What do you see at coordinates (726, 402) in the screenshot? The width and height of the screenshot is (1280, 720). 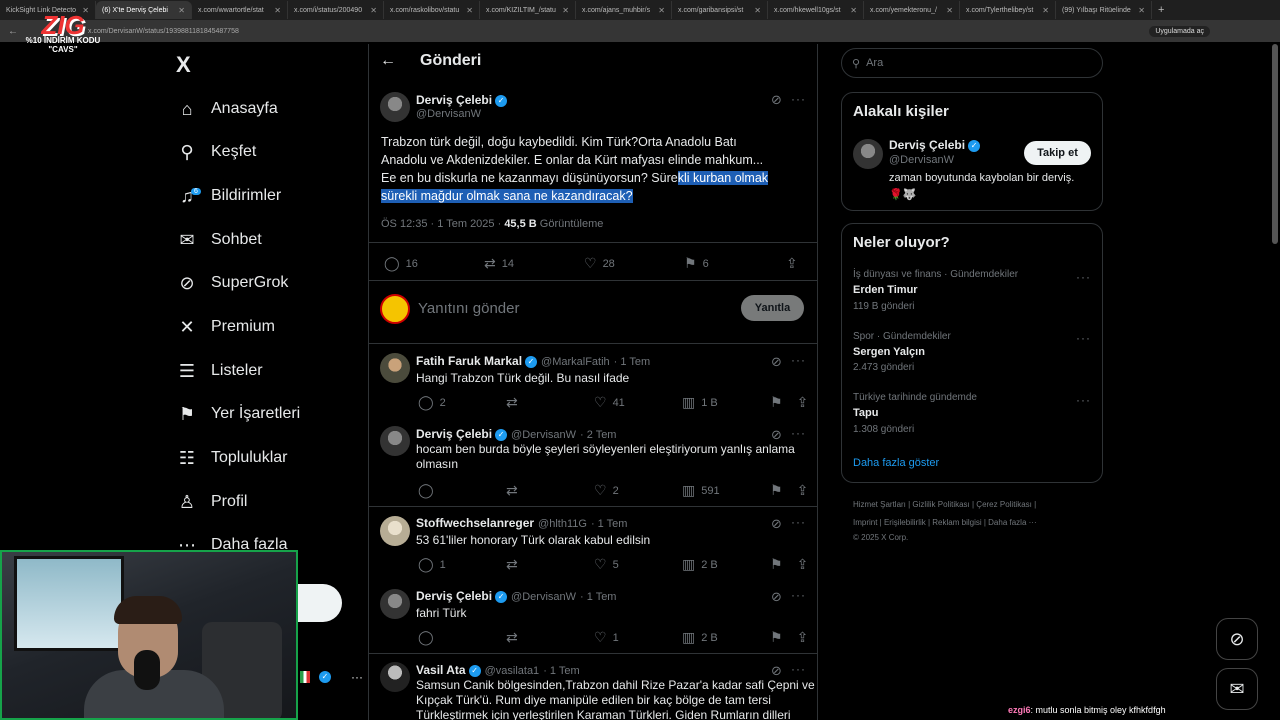 I see `views-button: ▥ 1 B` at bounding box center [726, 402].